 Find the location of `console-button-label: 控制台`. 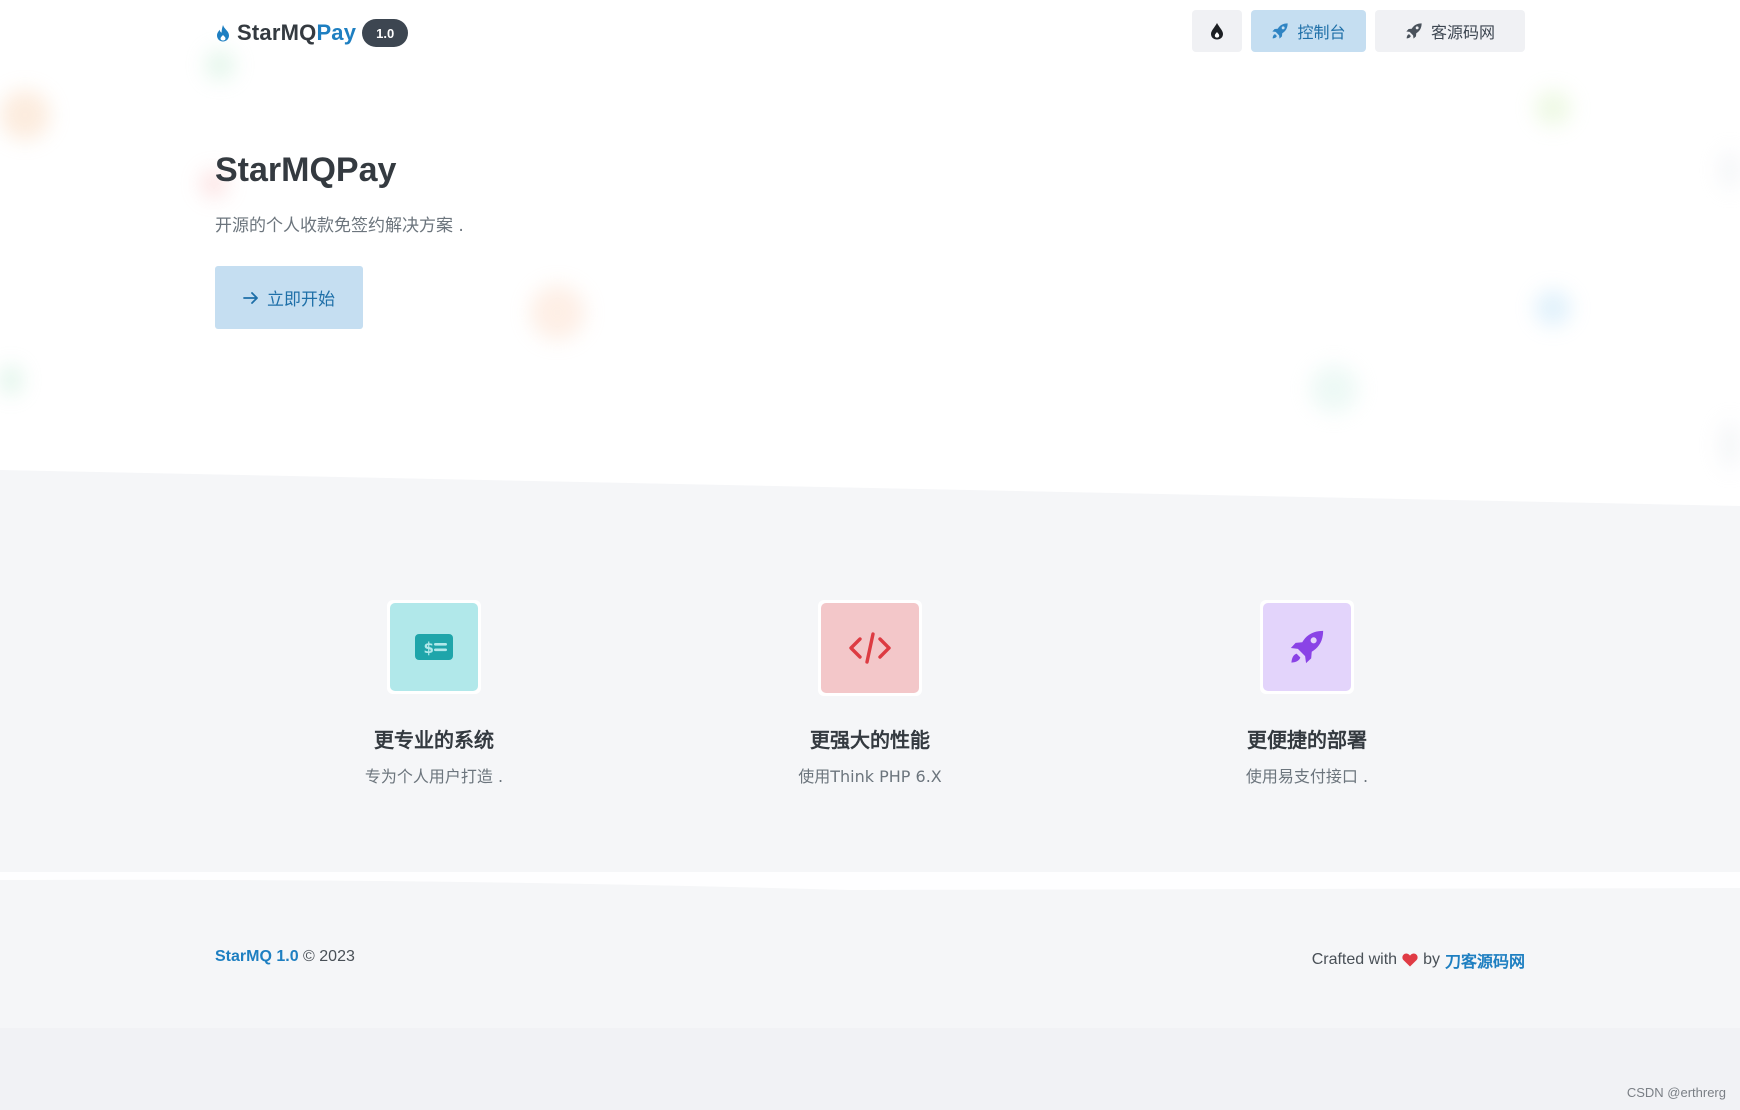

console-button-label: 控制台 is located at coordinates (1321, 32).